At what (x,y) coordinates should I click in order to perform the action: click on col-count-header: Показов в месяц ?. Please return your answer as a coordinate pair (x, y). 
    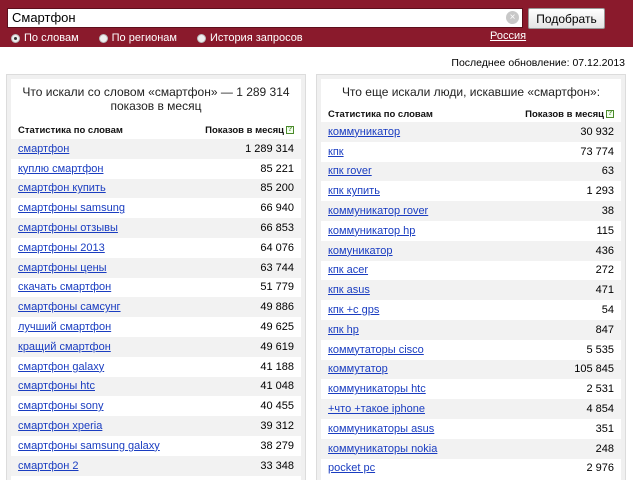
    Looking at the image, I should click on (249, 130).